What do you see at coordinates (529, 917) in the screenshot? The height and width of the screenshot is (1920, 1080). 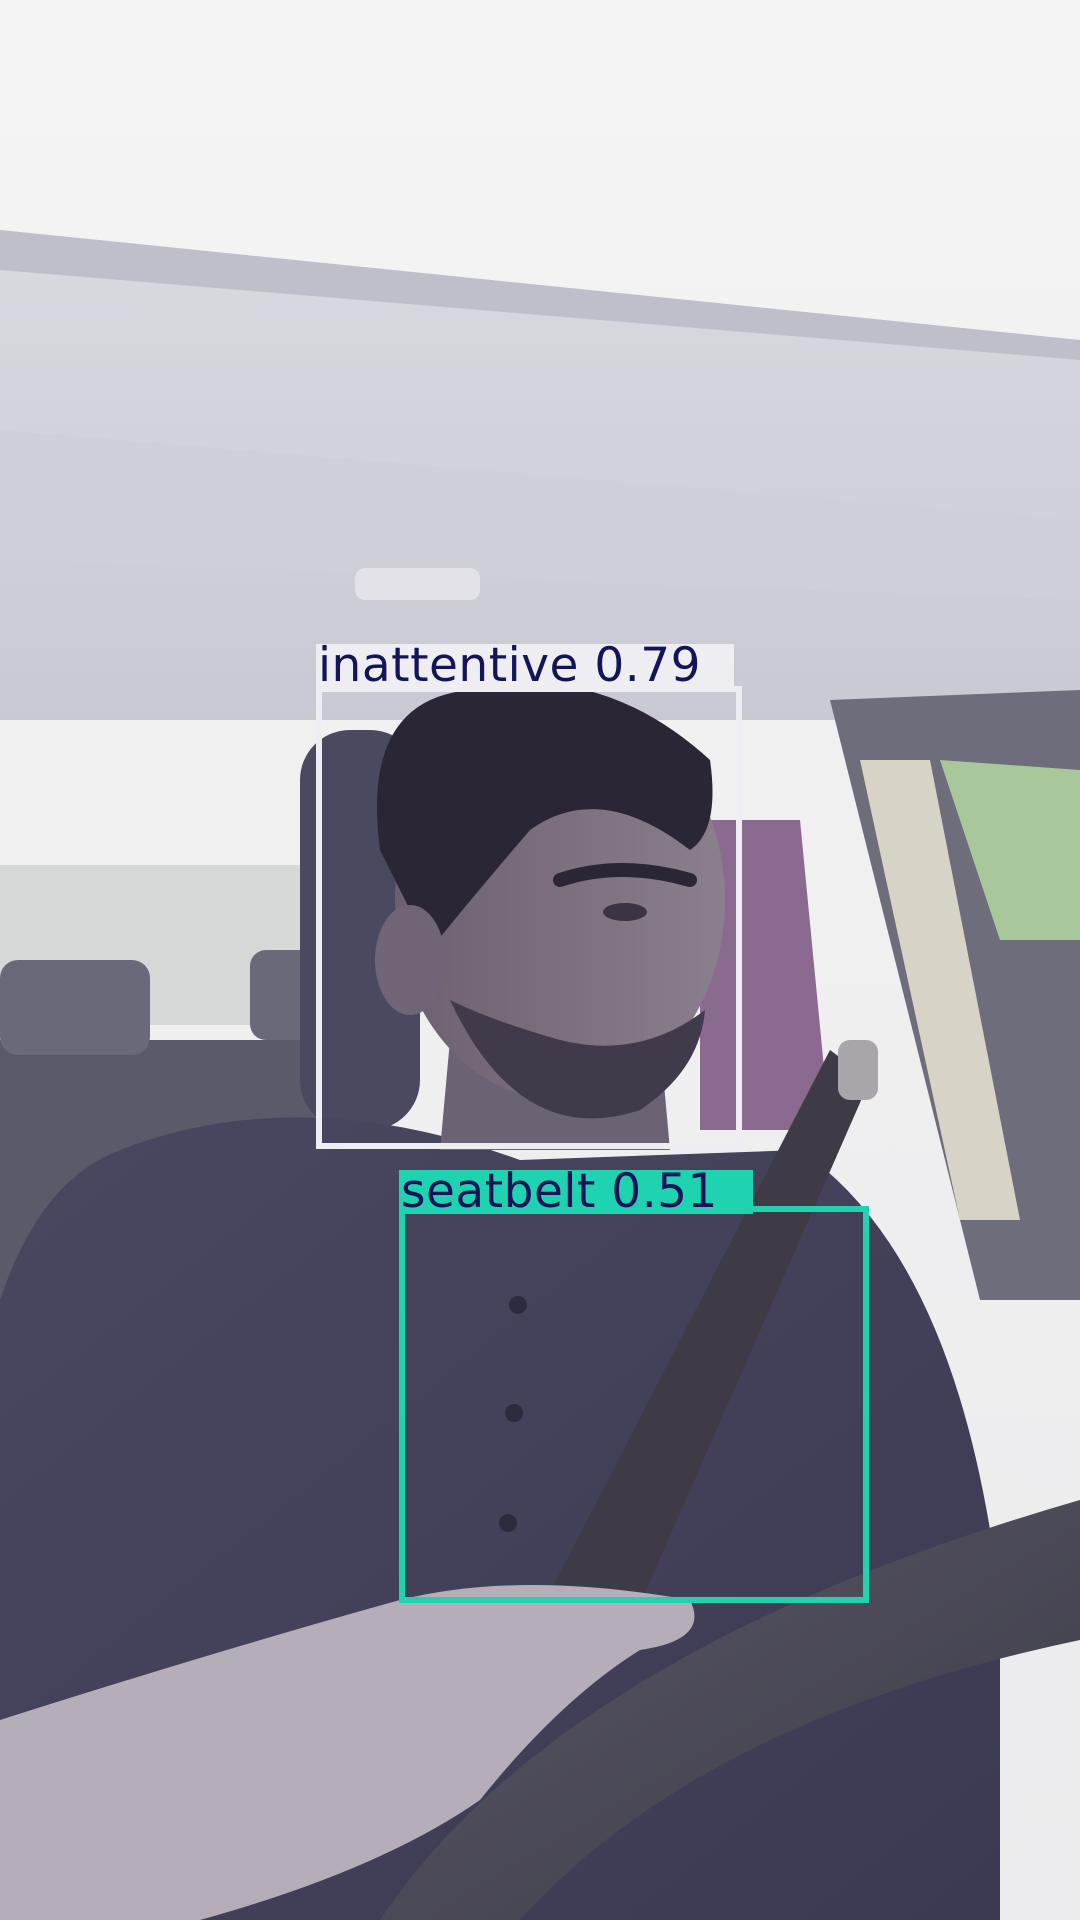 I see `inattentive-detection-box` at bounding box center [529, 917].